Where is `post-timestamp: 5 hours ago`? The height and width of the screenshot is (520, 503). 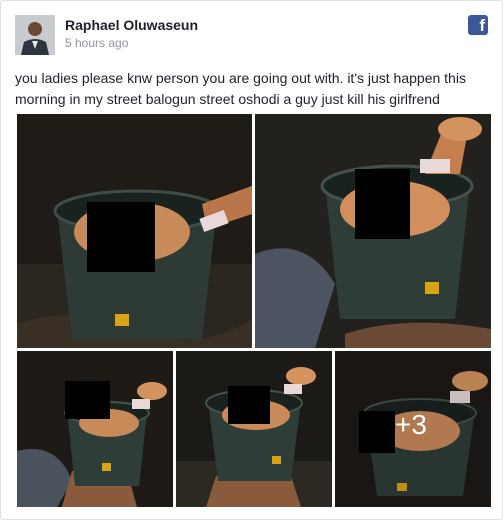
post-timestamp: 5 hours ago is located at coordinates (96, 43).